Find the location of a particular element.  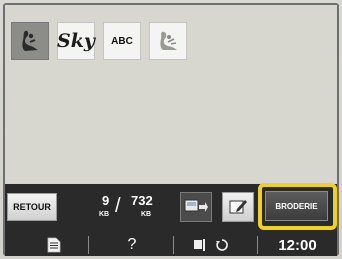

document-button is located at coordinates (54, 245).